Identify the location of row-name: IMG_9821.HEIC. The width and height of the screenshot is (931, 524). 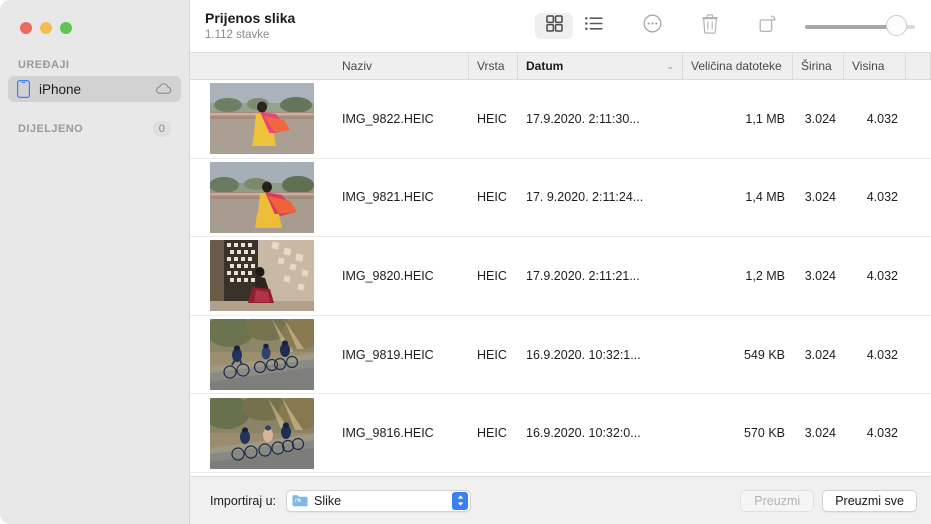
(388, 197).